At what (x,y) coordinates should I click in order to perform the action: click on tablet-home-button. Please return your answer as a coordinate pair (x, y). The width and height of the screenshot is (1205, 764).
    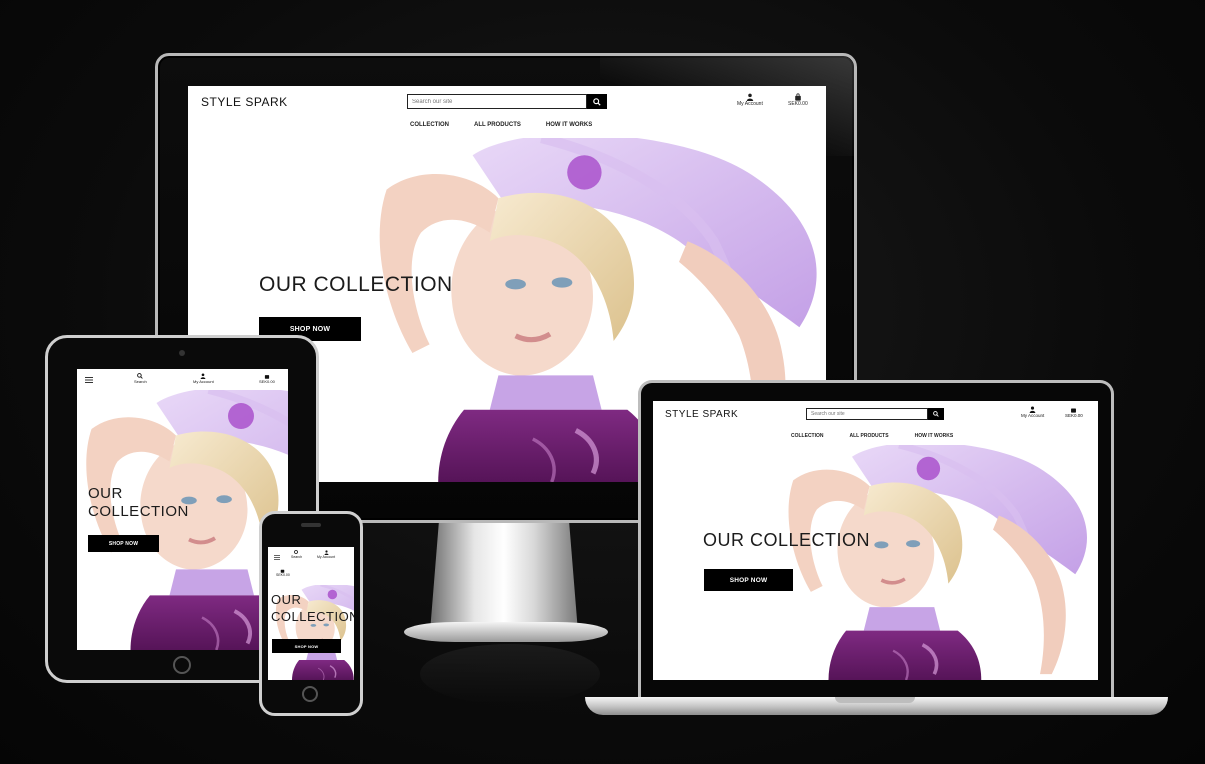
    Looking at the image, I should click on (182, 665).